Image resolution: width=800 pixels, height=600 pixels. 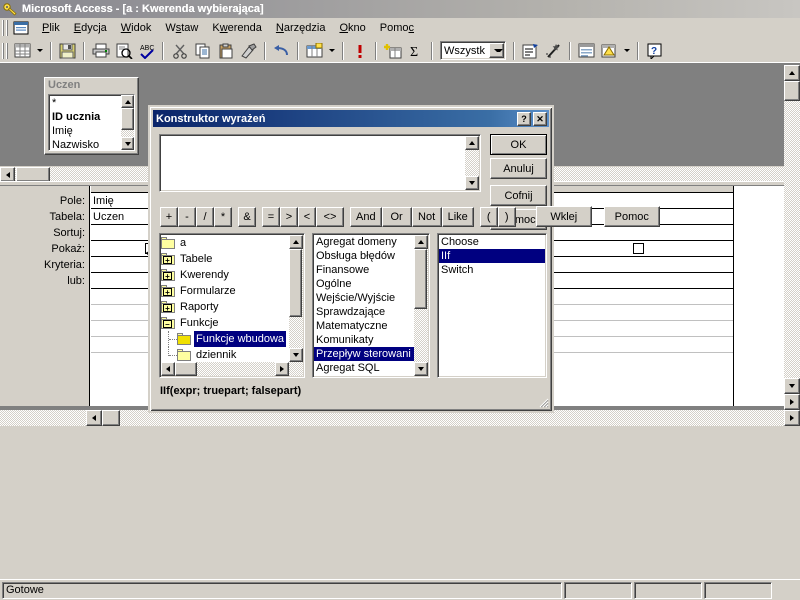 What do you see at coordinates (518, 168) in the screenshot?
I see `cancel-button: Anuluj` at bounding box center [518, 168].